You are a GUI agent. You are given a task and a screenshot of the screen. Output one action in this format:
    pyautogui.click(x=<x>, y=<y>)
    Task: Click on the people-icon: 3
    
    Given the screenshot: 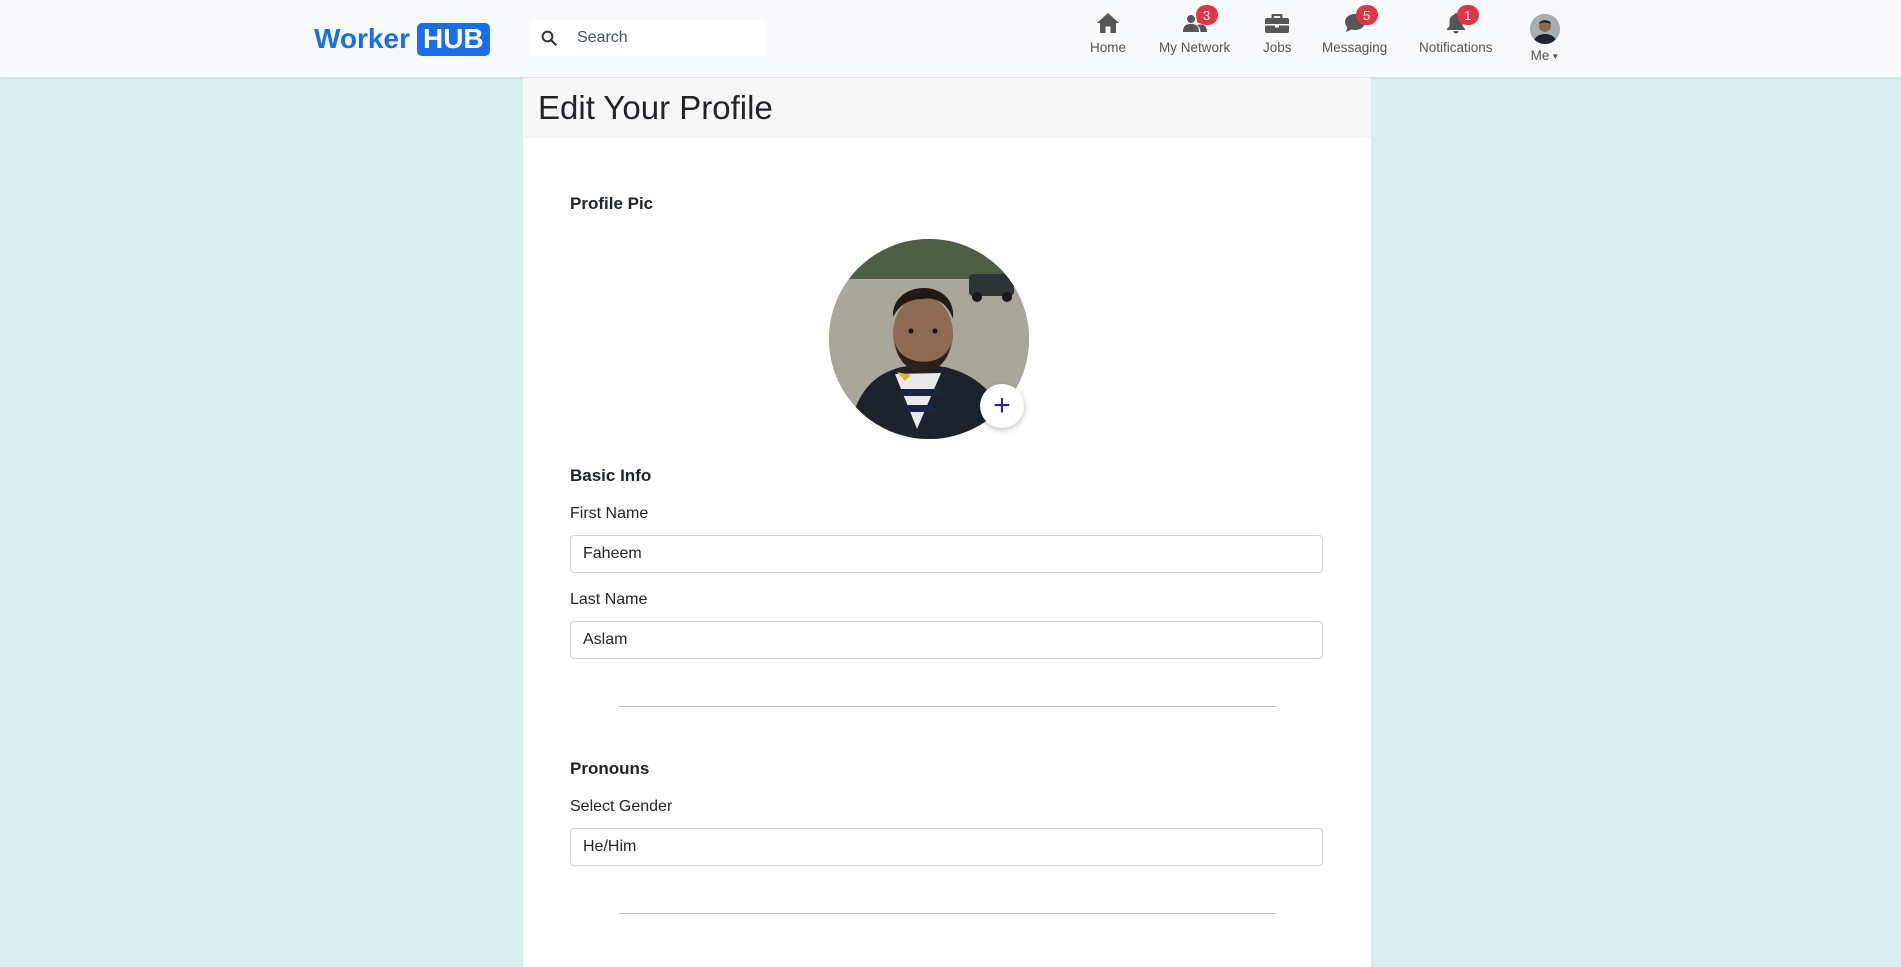 What is the action you would take?
    pyautogui.click(x=1200, y=20)
    